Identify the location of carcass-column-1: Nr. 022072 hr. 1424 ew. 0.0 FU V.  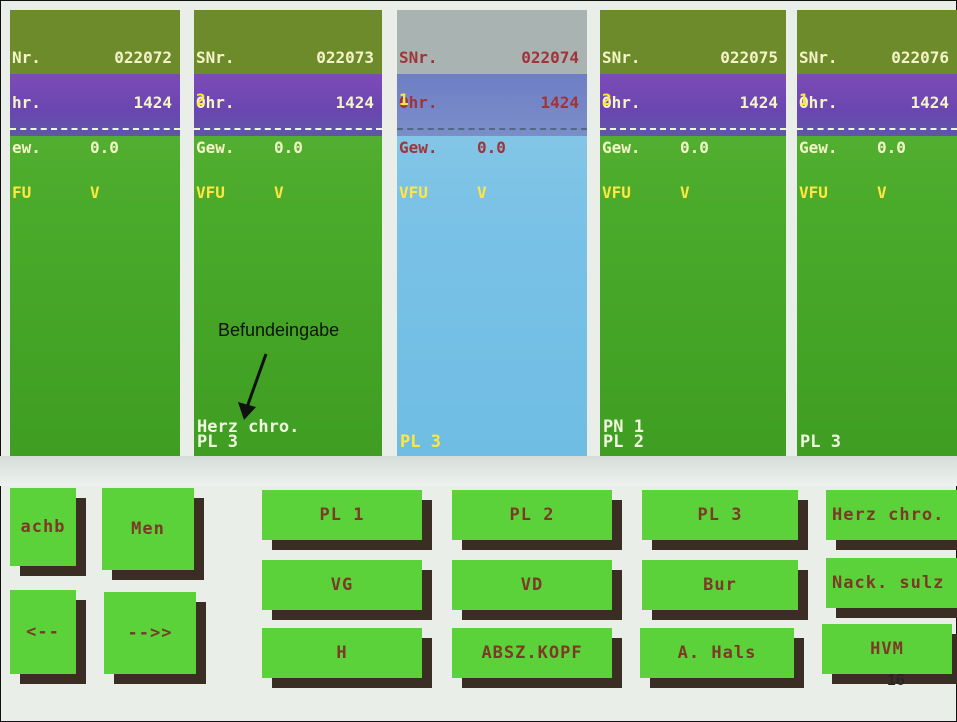
(95, 233).